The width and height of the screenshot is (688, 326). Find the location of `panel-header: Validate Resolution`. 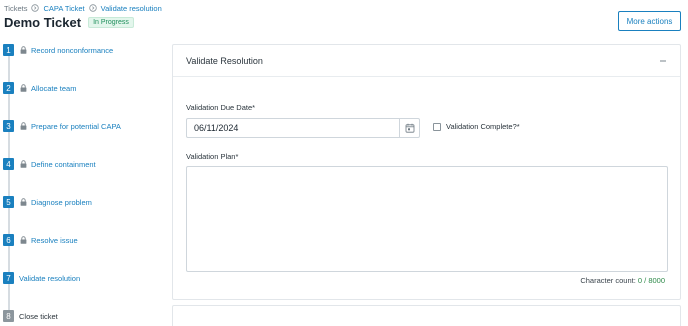

panel-header: Validate Resolution is located at coordinates (426, 61).